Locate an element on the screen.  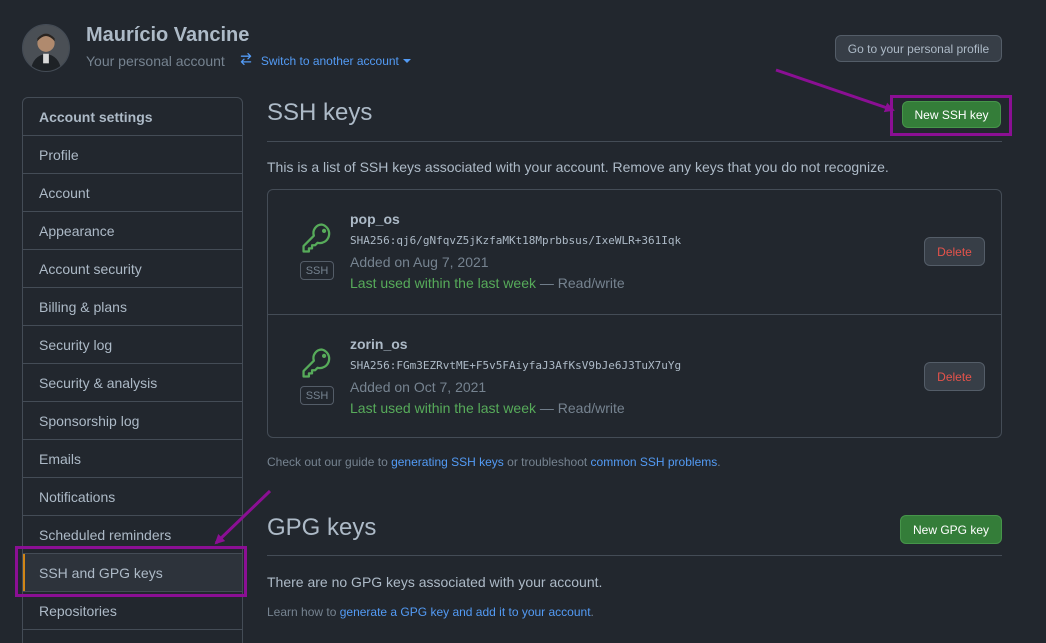
sidebar-item-packages: Packages is located at coordinates (132, 636).